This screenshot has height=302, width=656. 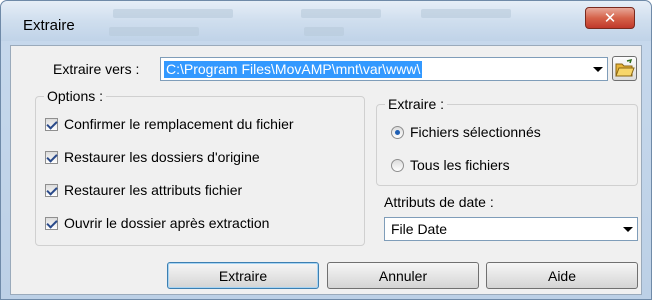 I want to click on radio-all-files: Tous les fichiers, so click(x=450, y=165).